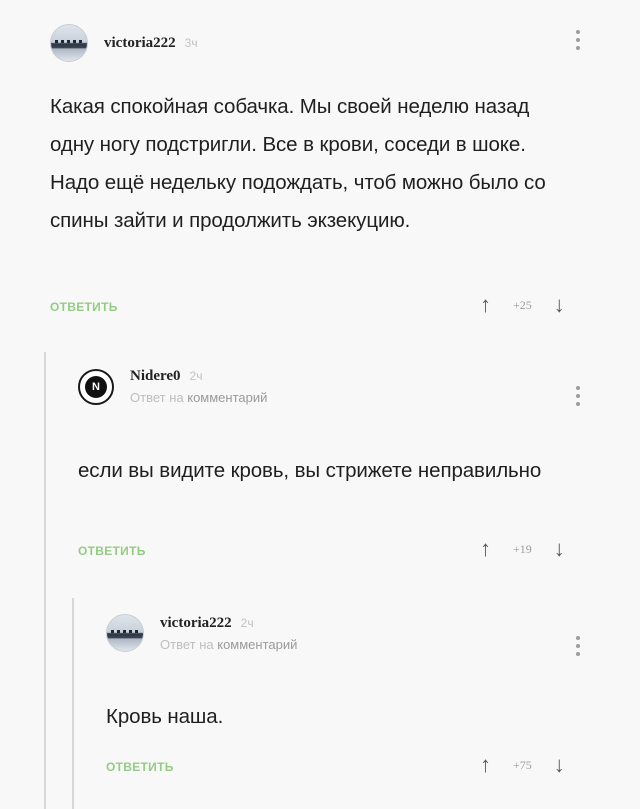 The height and width of the screenshot is (809, 640). What do you see at coordinates (191, 42) in the screenshot?
I see `comment-time: 3ч` at bounding box center [191, 42].